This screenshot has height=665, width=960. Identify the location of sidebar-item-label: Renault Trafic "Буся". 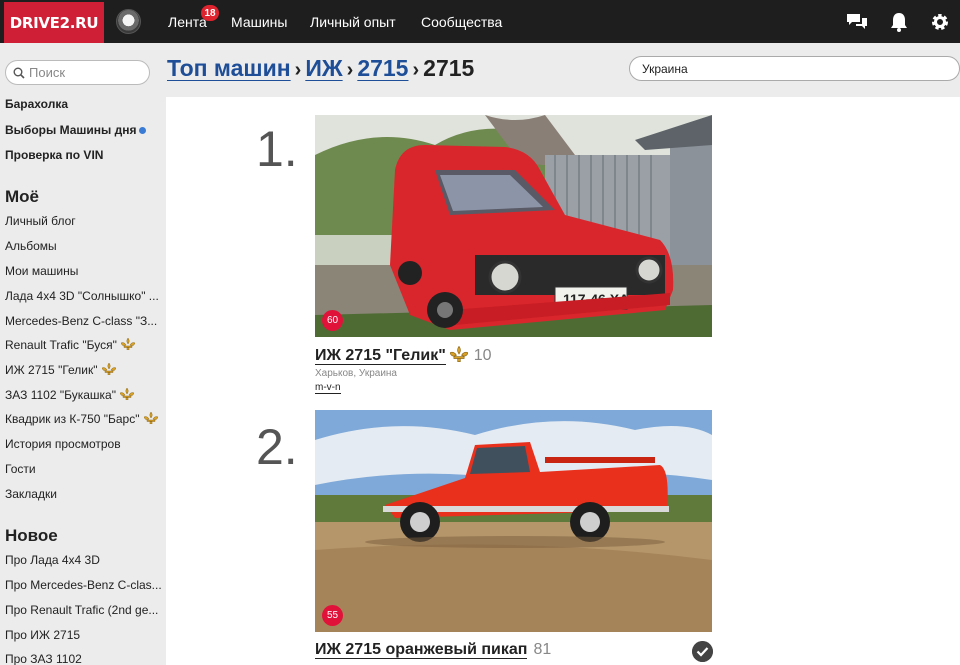
(61, 345).